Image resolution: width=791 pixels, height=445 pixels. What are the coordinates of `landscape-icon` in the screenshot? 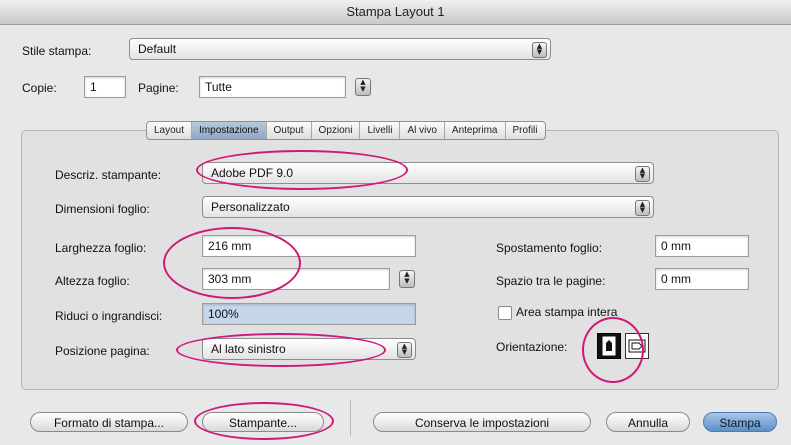 It's located at (637, 346).